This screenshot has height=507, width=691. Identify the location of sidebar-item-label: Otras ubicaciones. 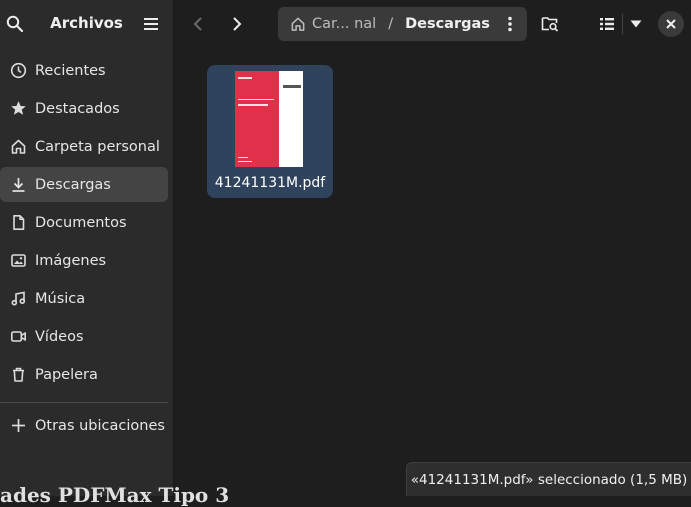
(100, 425).